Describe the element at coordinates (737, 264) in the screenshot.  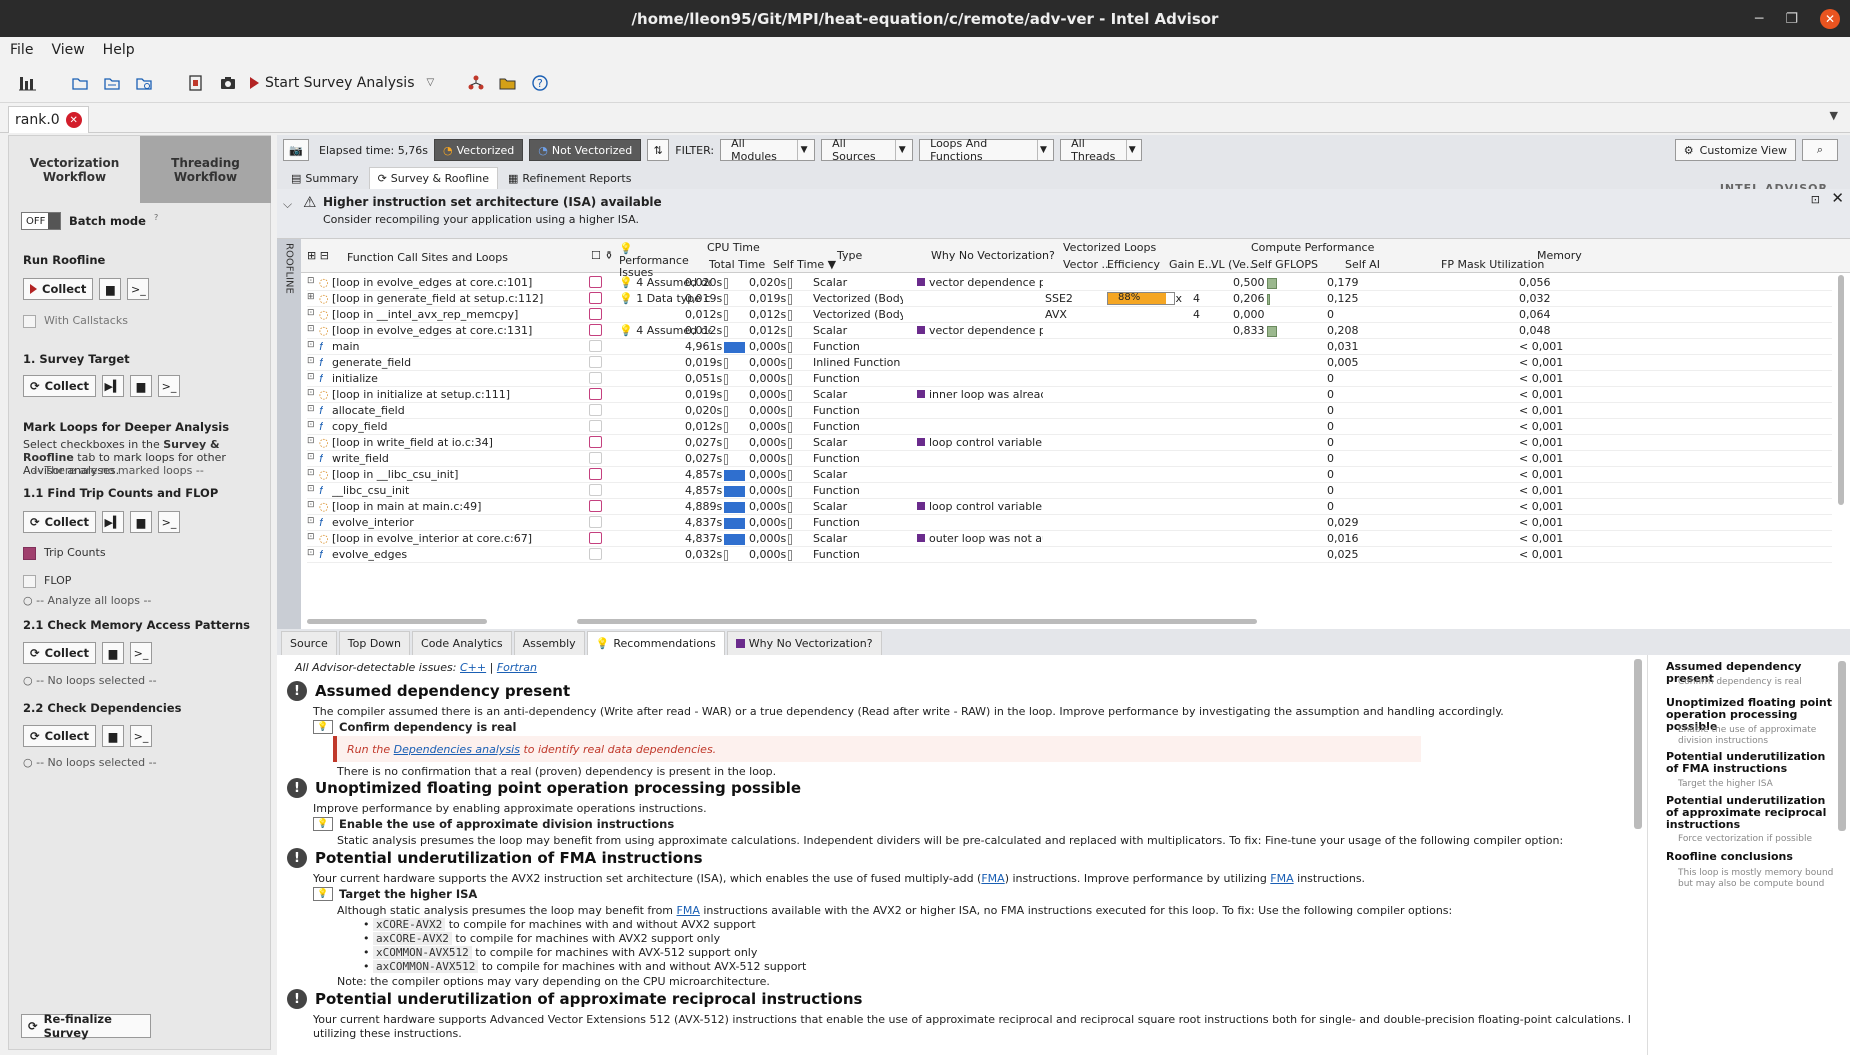
I see `col-total-header: Total Time` at that location.